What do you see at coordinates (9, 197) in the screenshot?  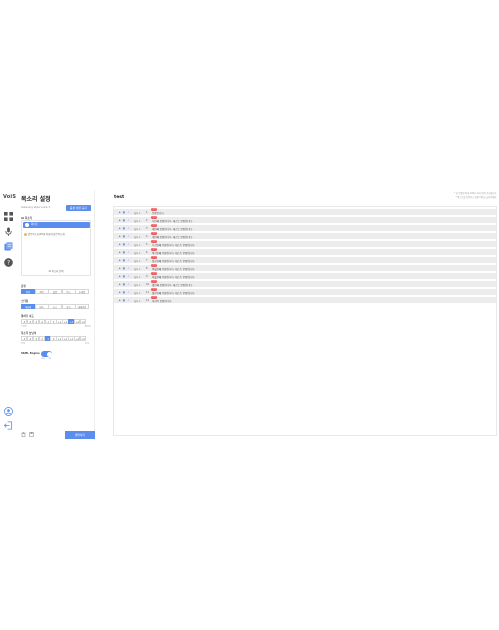 I see `brand-logo: VoiS` at bounding box center [9, 197].